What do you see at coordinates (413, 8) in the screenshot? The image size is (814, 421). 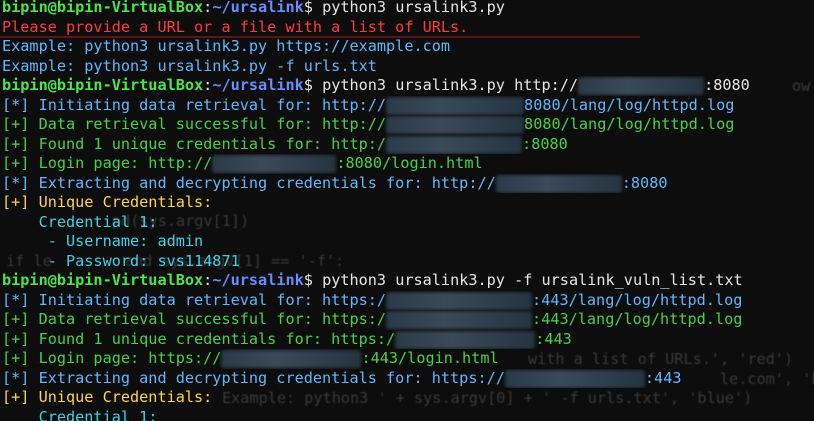 I see `command-text: python3 ursalink3.py` at bounding box center [413, 8].